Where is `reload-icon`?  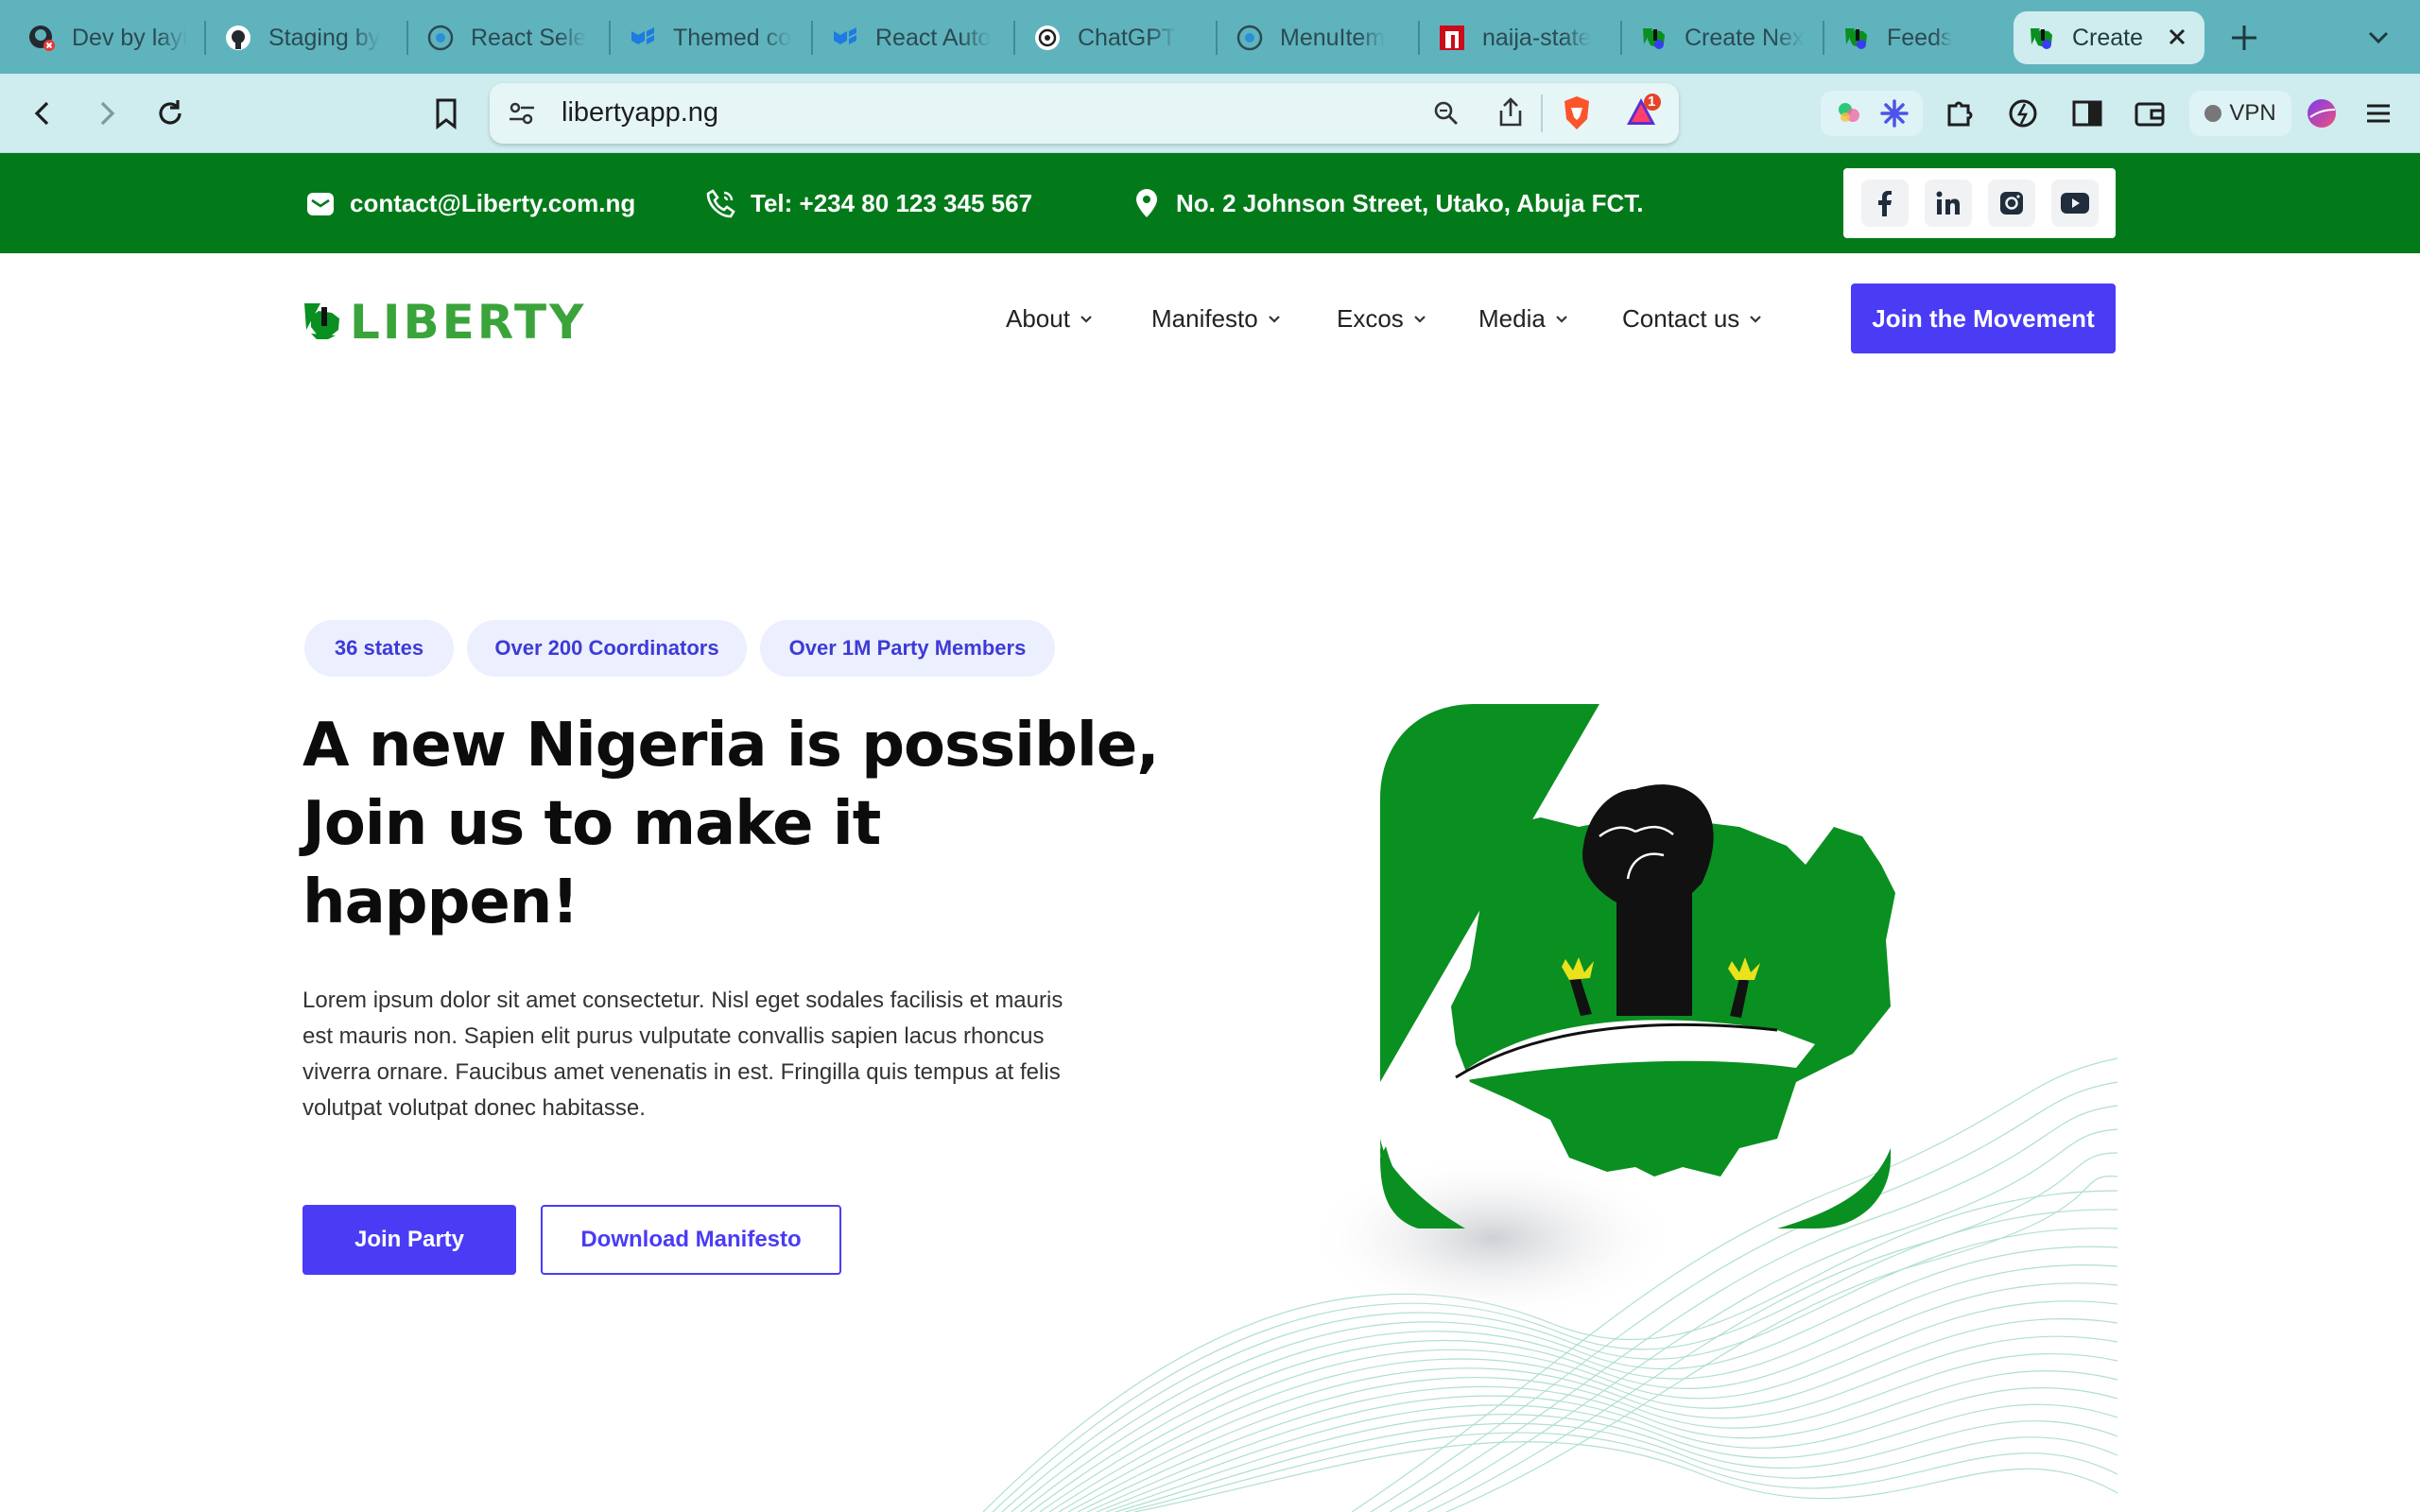 reload-icon is located at coordinates (170, 113).